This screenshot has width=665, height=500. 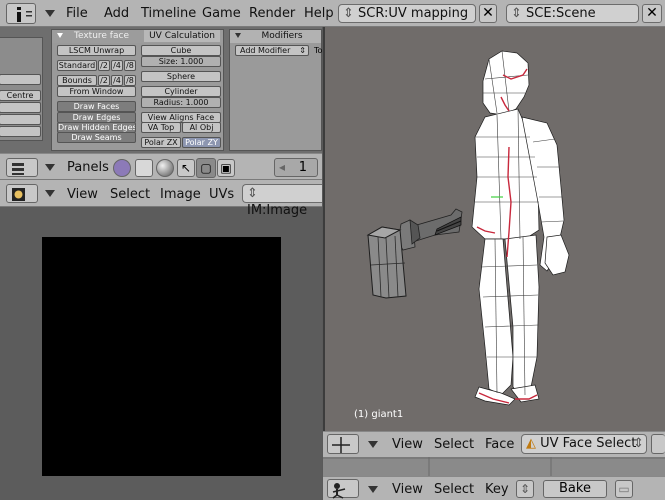 What do you see at coordinates (226, 168) in the screenshot?
I see `scene-context-icon: ▣` at bounding box center [226, 168].